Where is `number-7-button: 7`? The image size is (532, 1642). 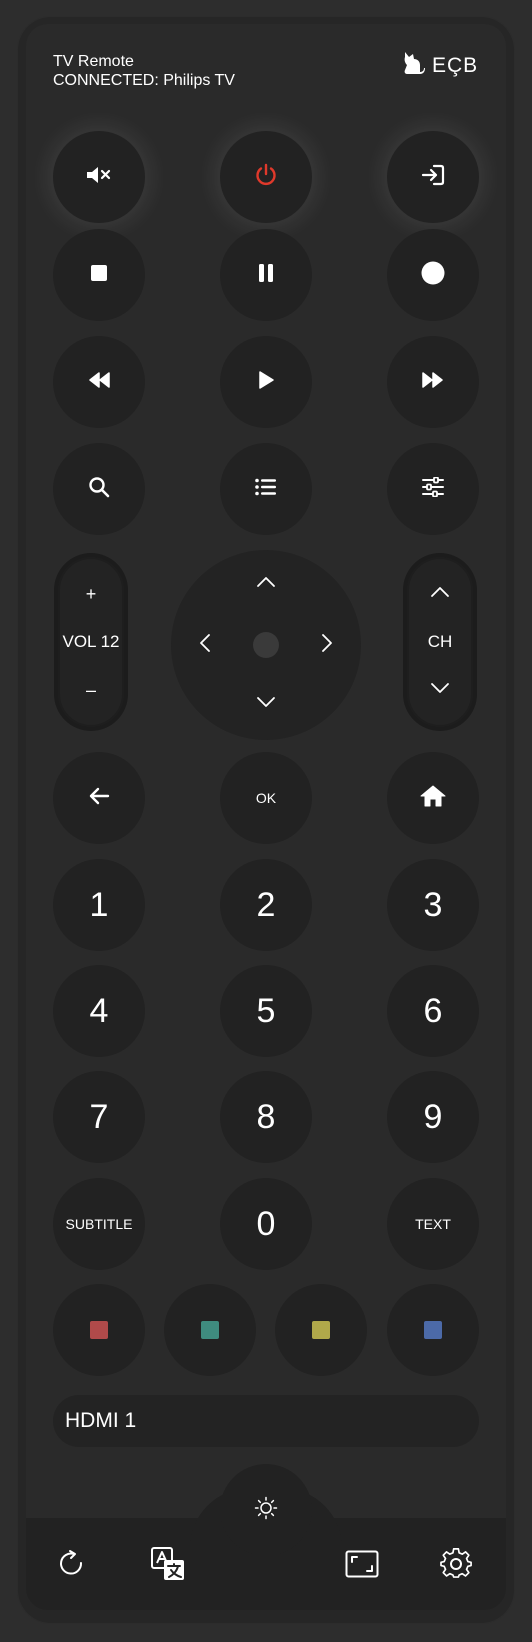
number-7-button: 7 is located at coordinates (99, 1117).